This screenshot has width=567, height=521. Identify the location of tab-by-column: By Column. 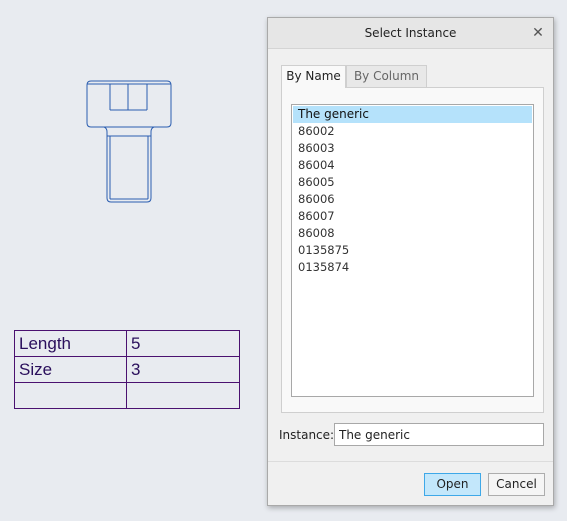
(386, 76).